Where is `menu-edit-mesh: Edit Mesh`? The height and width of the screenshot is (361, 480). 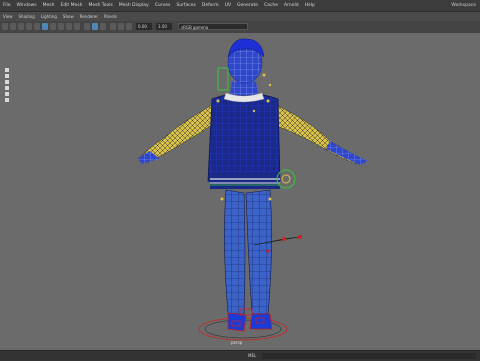
menu-edit-mesh: Edit Mesh is located at coordinates (71, 5).